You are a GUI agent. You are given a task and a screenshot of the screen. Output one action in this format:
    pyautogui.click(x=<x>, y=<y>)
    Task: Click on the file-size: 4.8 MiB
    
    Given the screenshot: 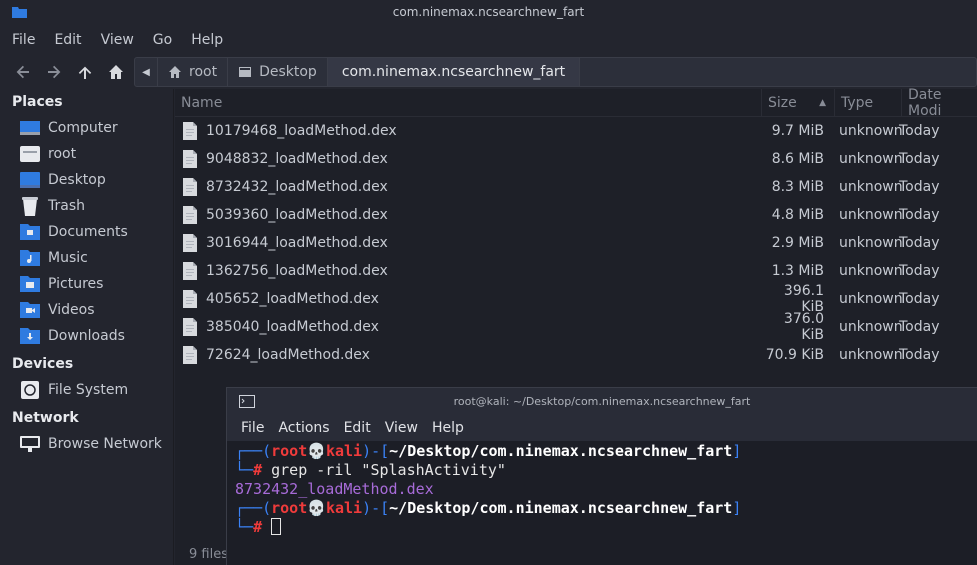 What is the action you would take?
    pyautogui.click(x=797, y=215)
    